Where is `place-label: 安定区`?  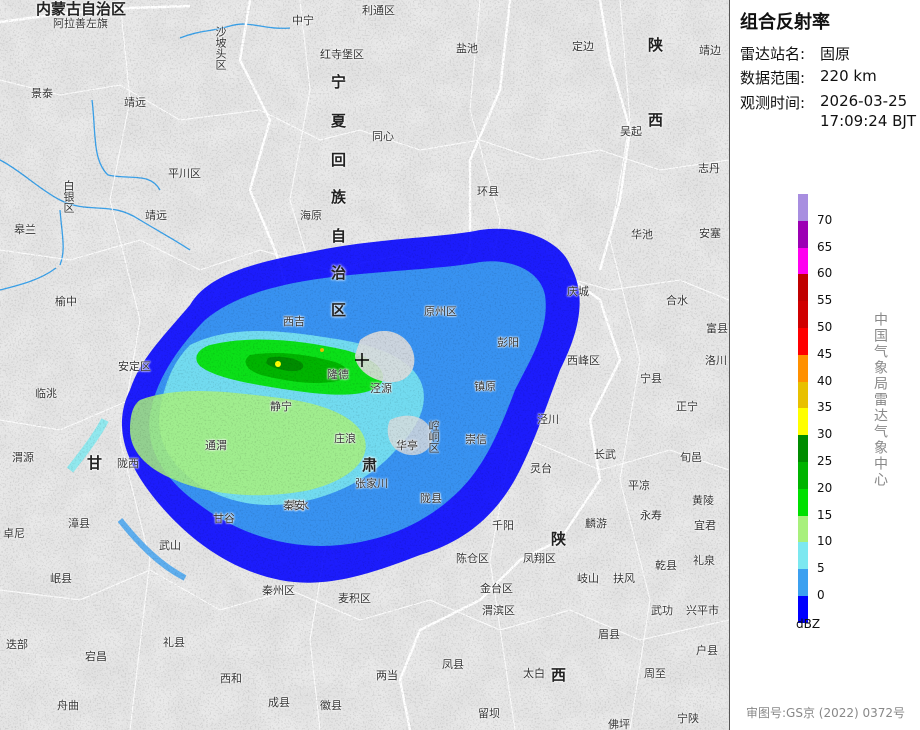
place-label: 安定区 is located at coordinates (134, 366).